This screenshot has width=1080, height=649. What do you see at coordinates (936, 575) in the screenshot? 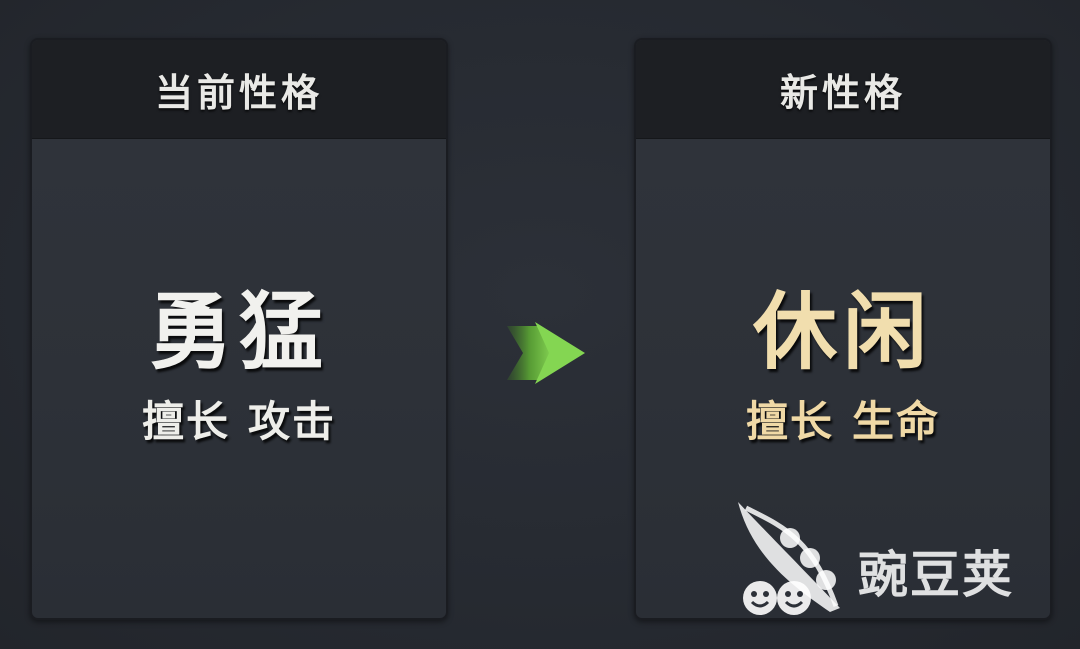
I see `watermark-text: 豌豆荚` at bounding box center [936, 575].